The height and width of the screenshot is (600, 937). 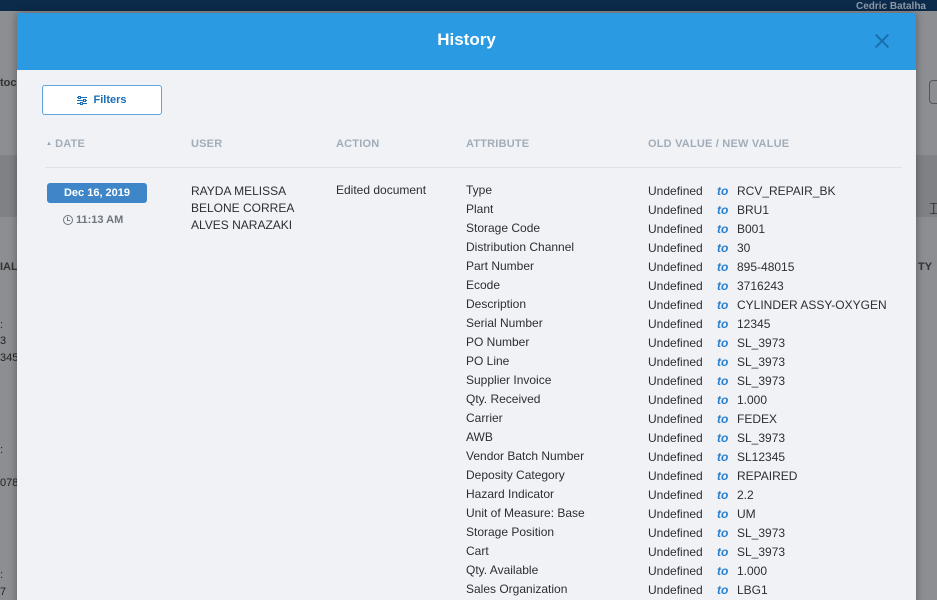 What do you see at coordinates (510, 532) in the screenshot?
I see `attribute-name: Storage Position` at bounding box center [510, 532].